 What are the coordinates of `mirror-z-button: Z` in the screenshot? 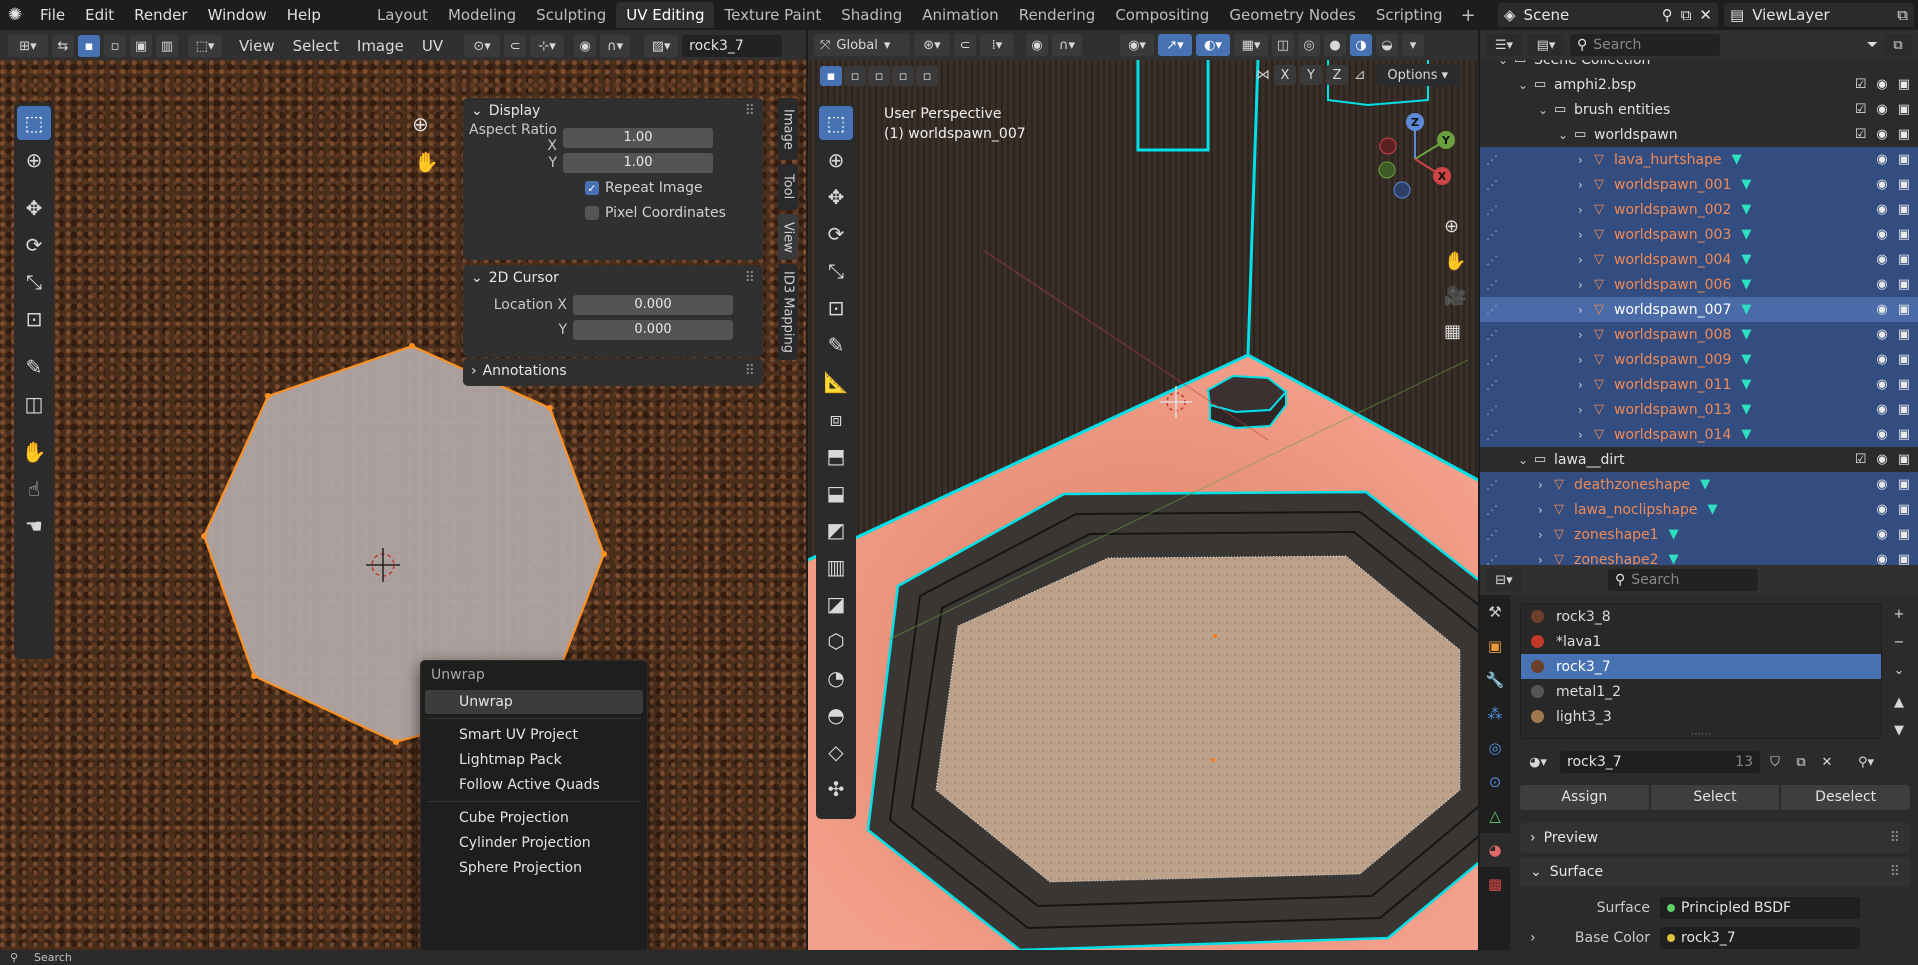 It's located at (1337, 75).